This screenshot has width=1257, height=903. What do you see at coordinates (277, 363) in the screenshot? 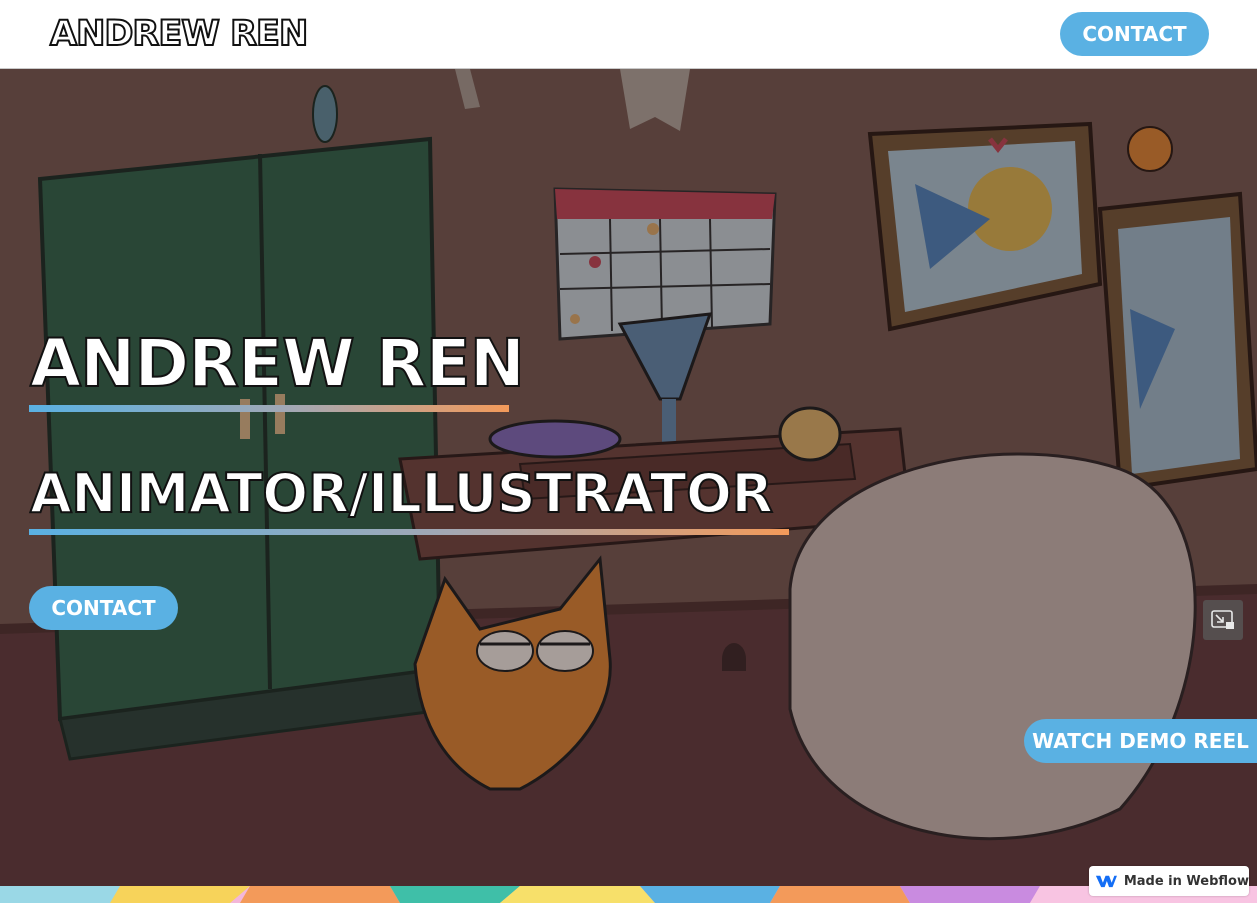
I see `hero-title: ANDREW REN` at bounding box center [277, 363].